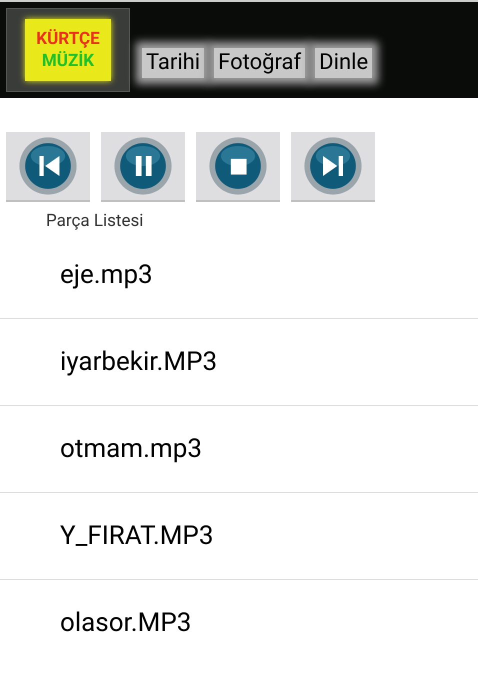  Describe the element at coordinates (173, 63) in the screenshot. I see `tab: Tarihi` at that location.